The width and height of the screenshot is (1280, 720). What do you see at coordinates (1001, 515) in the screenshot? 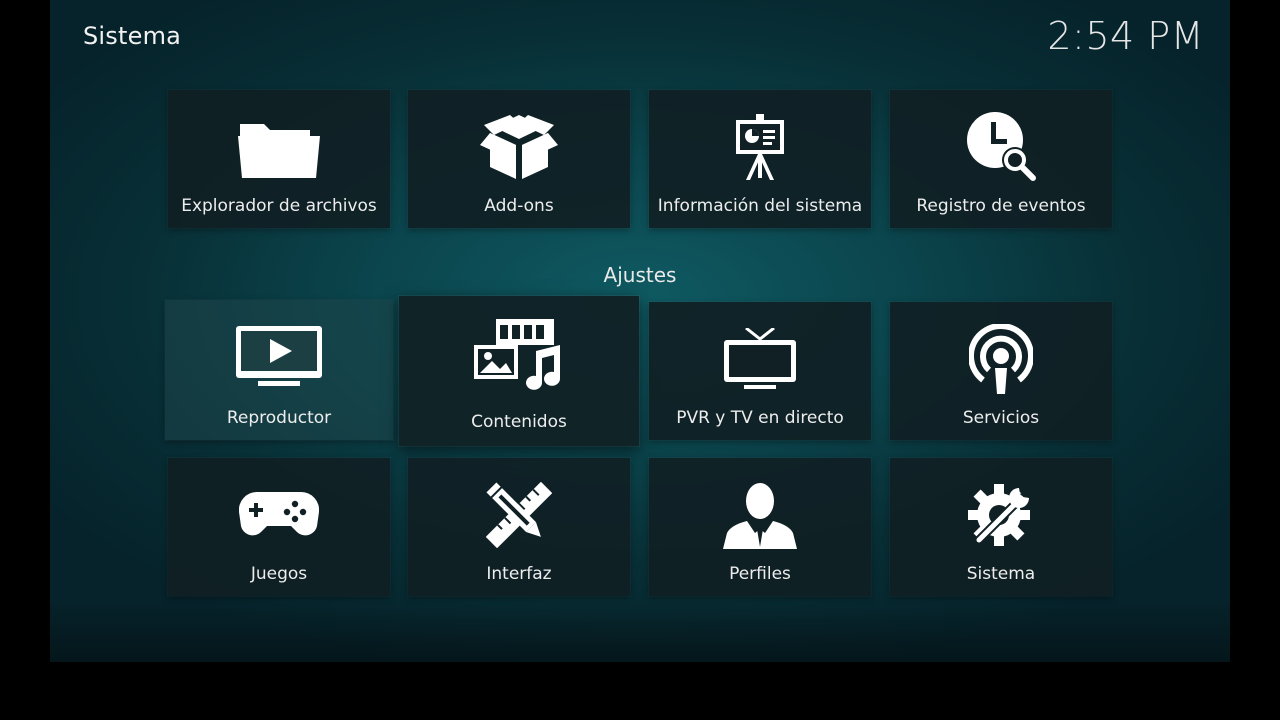
I see `gear-wrench-icon` at bounding box center [1001, 515].